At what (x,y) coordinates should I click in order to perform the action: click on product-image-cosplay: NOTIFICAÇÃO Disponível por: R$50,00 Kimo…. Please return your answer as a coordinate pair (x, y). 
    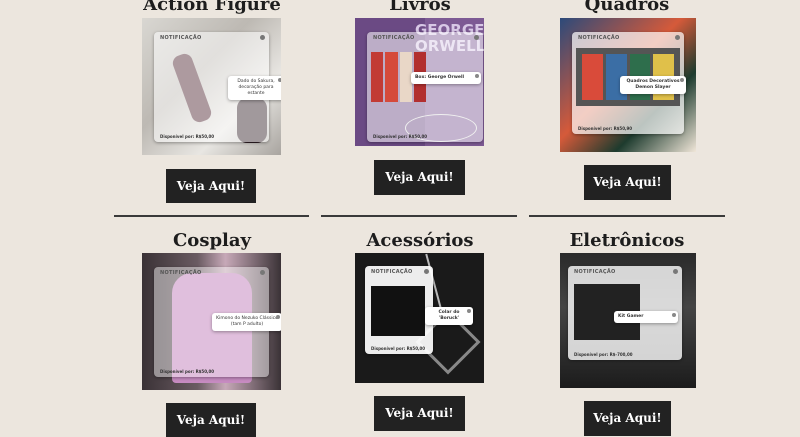
    Looking at the image, I should click on (211, 321).